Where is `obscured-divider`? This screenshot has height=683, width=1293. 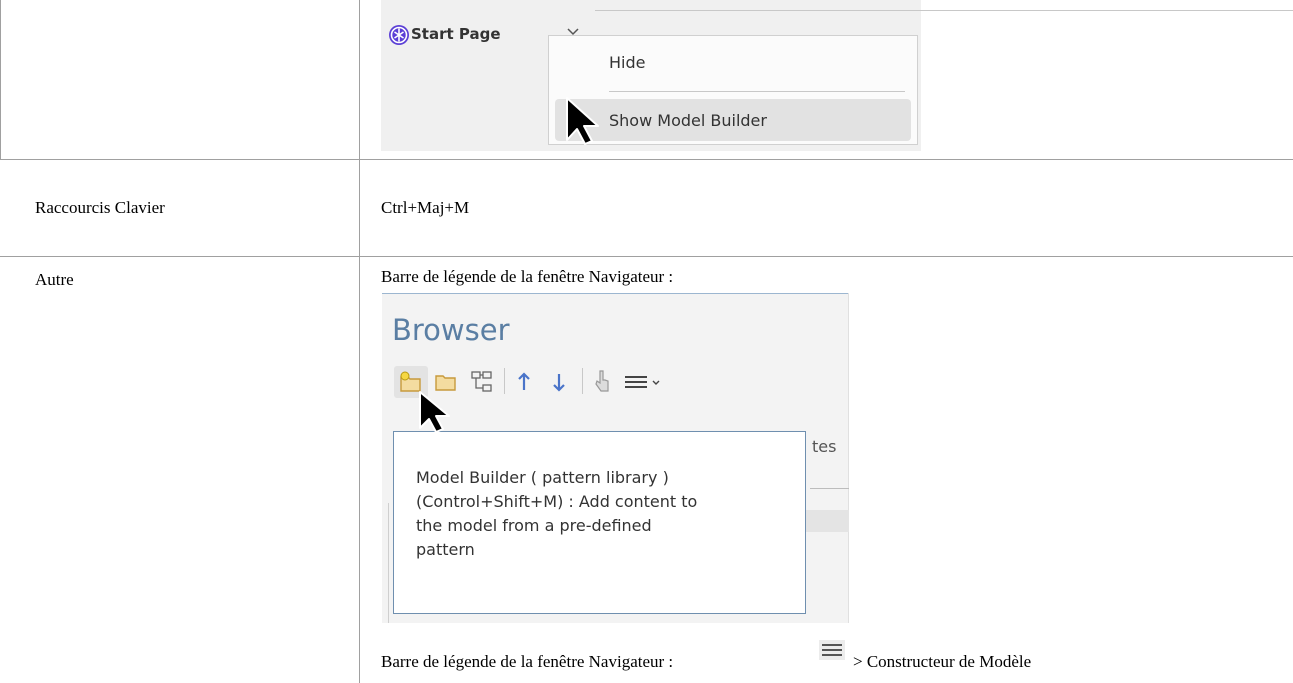
obscured-divider is located at coordinates (829, 488).